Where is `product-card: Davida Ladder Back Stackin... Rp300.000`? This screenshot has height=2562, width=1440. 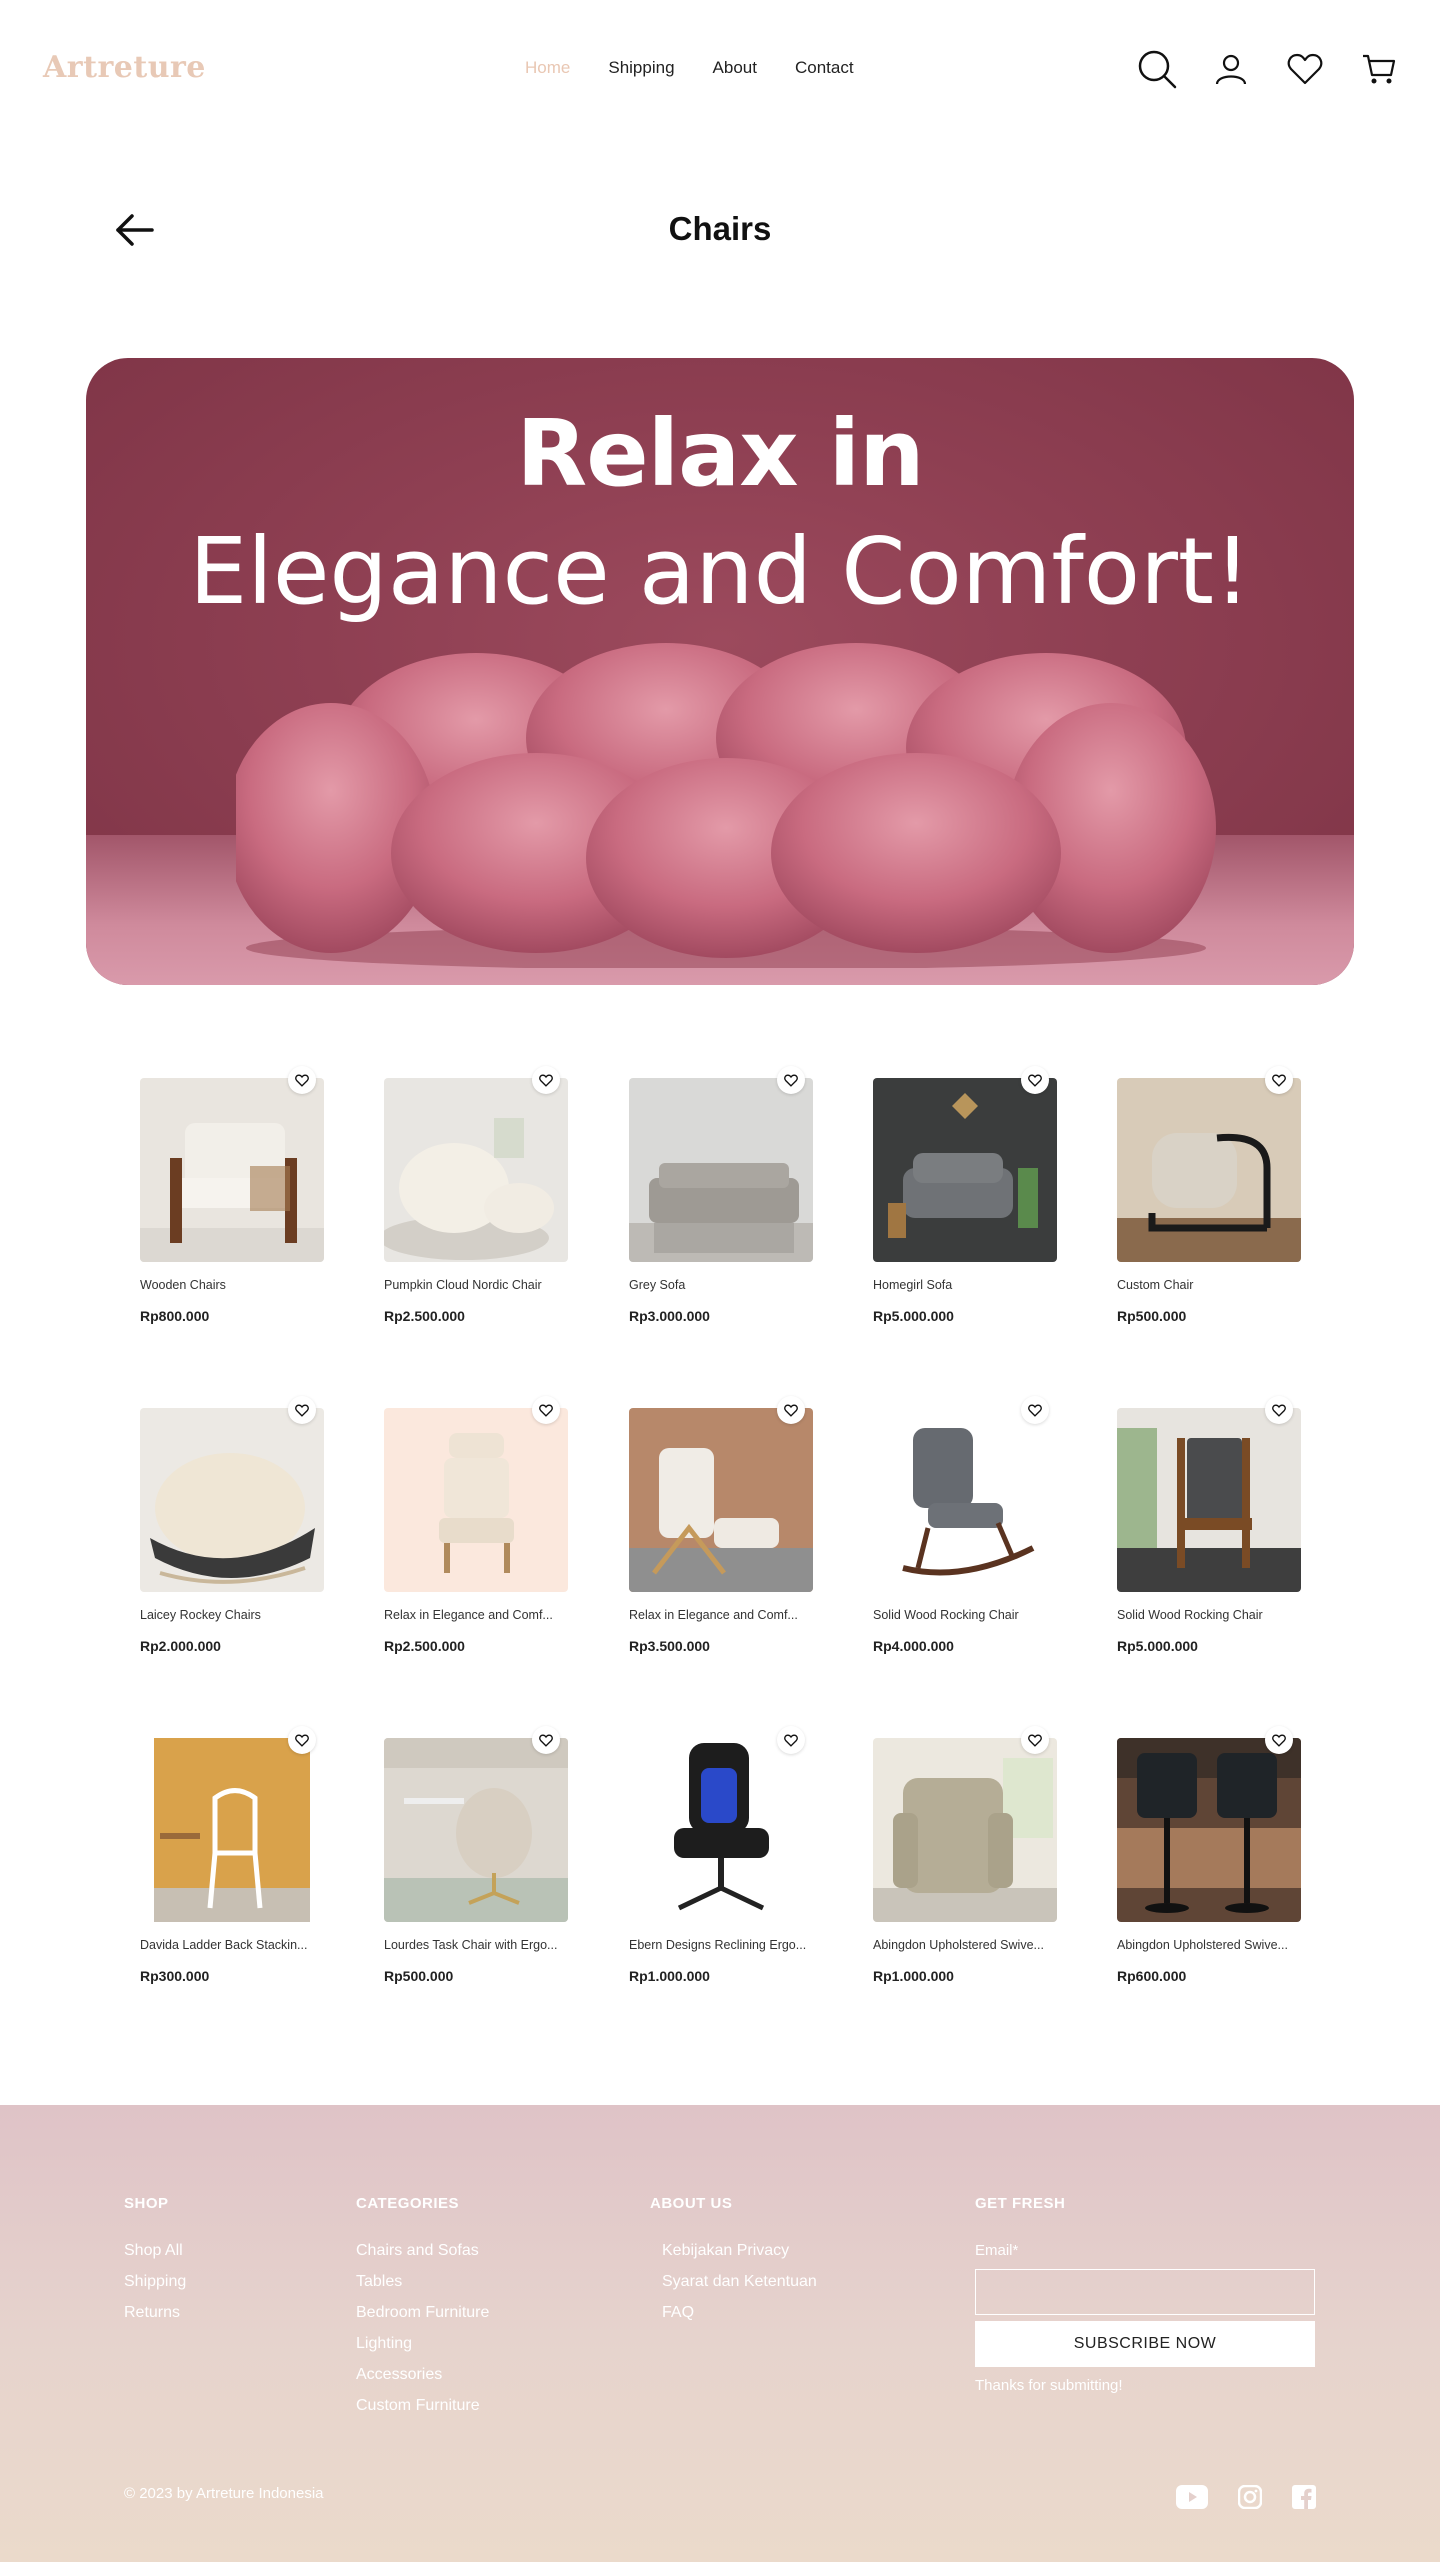 product-card: Davida Ladder Back Stackin... Rp300.000 is located at coordinates (232, 1855).